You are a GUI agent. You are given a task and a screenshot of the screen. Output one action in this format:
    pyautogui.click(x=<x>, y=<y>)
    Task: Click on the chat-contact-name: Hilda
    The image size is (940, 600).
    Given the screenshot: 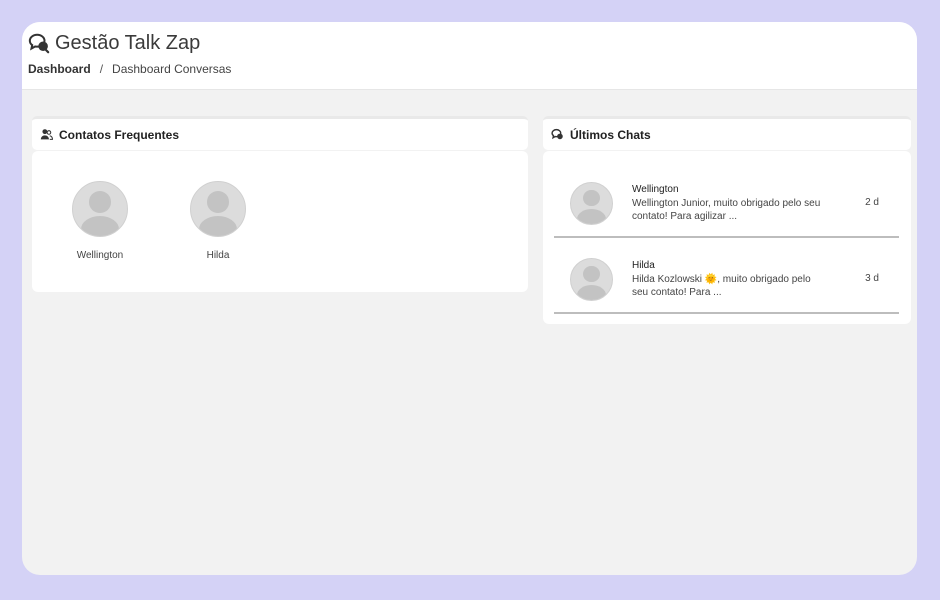 What is the action you would take?
    pyautogui.click(x=643, y=265)
    